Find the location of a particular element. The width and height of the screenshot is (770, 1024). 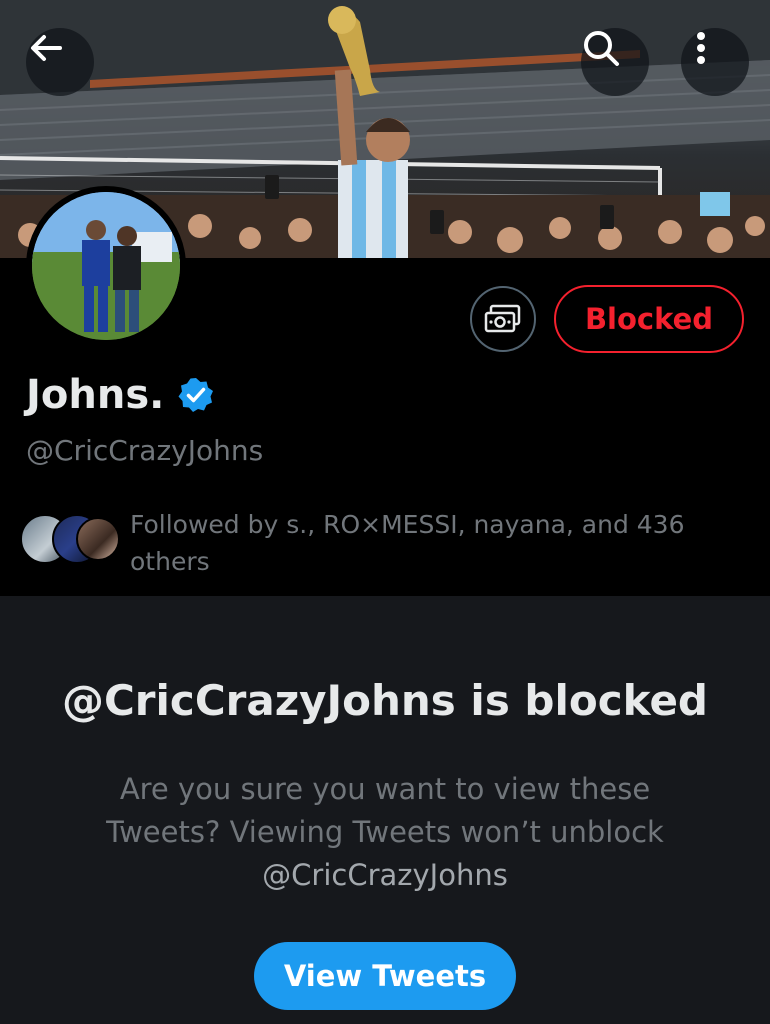

blocked-handle: @CricCrazyJohns is located at coordinates (385, 875).